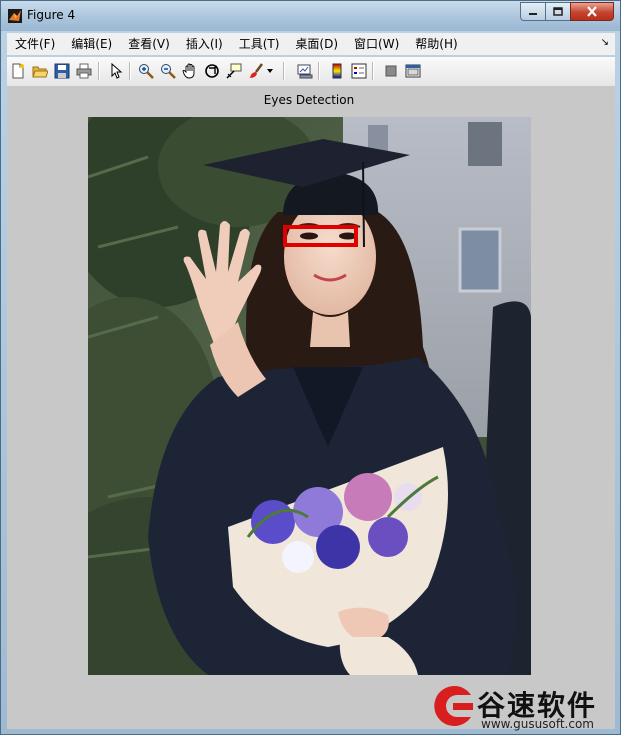 This screenshot has width=621, height=735. I want to click on open-file-button, so click(40, 71).